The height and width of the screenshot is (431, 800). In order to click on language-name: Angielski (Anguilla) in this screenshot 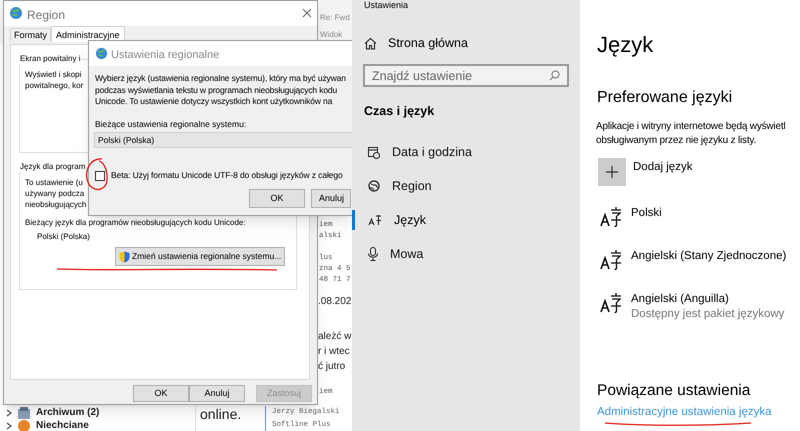, I will do `click(680, 299)`.